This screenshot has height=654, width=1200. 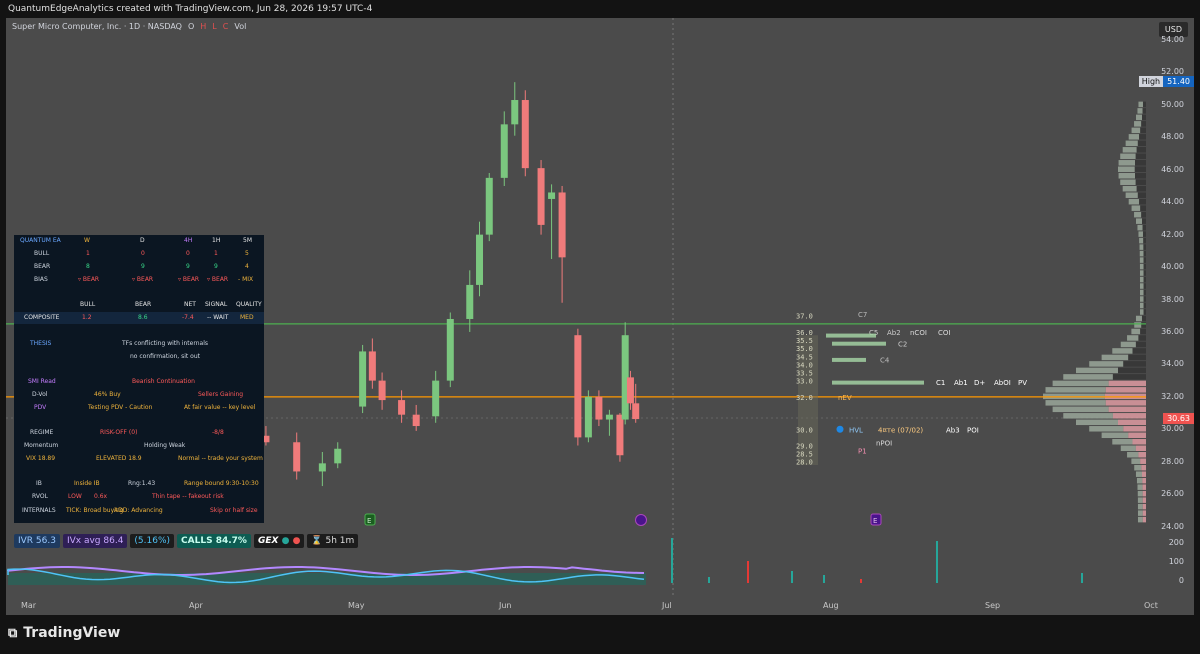 I want to click on cell: 9, so click(x=188, y=266).